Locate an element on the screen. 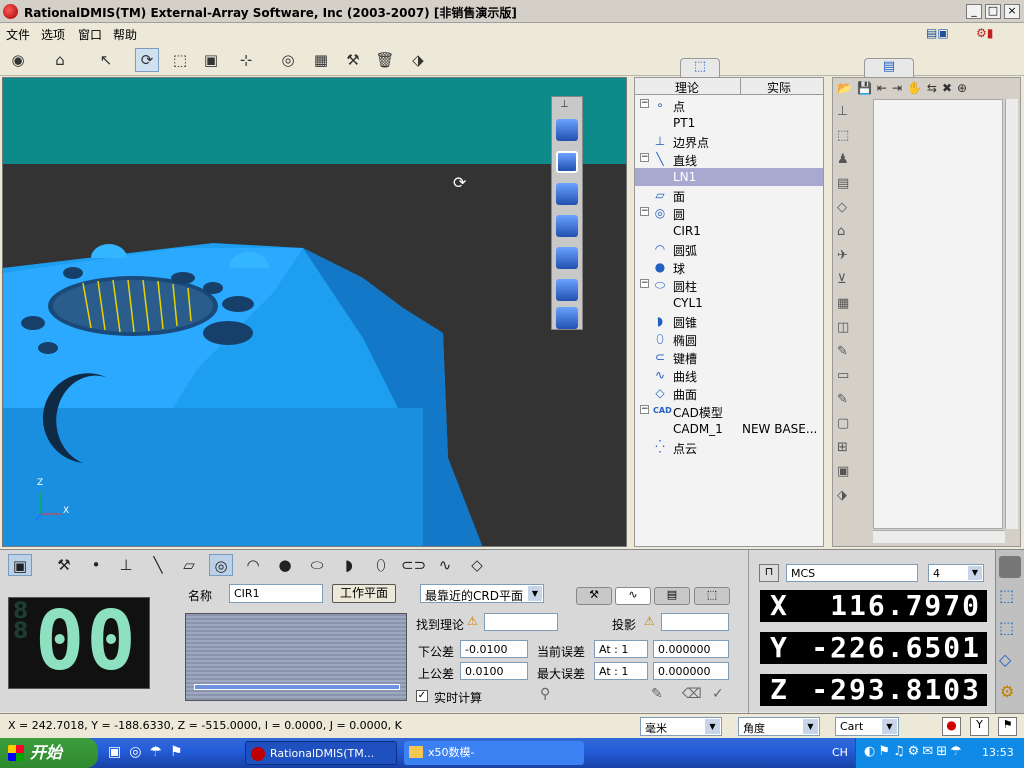 The height and width of the screenshot is (768, 1024). quicklaunch-icons: ▣◎☂⚑ is located at coordinates (149, 752).